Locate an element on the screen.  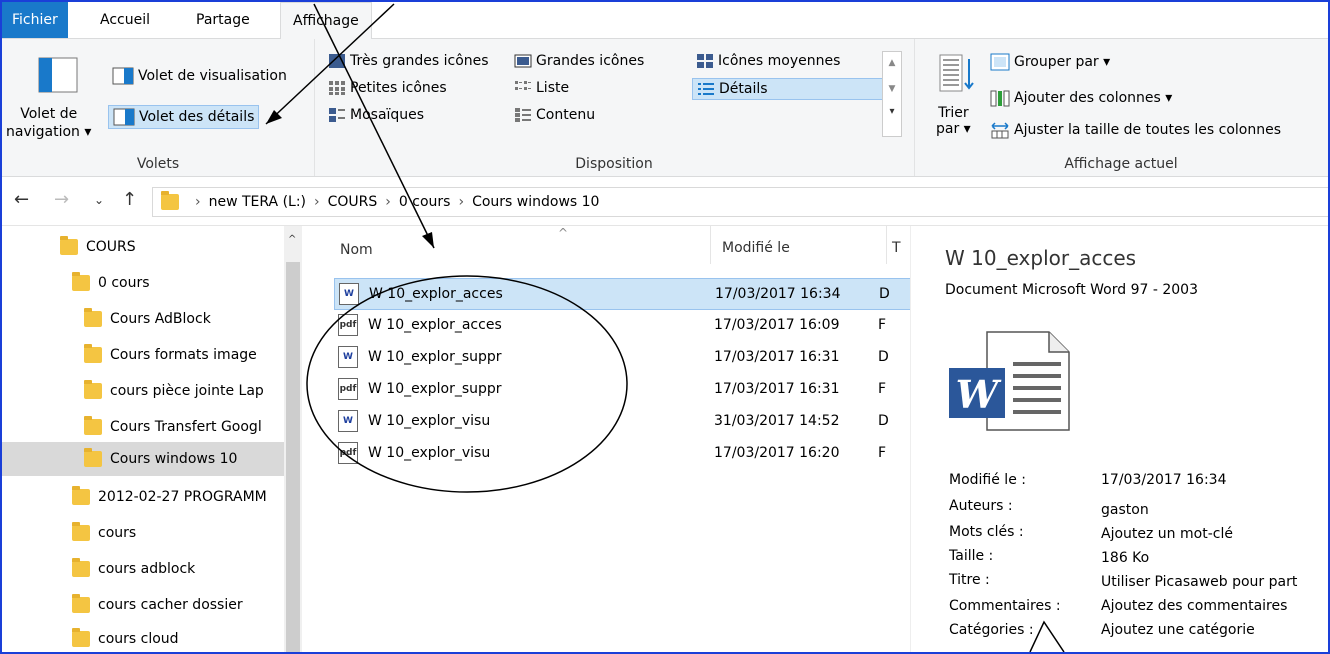
annotation-ellipse is located at coordinates (467, 384).